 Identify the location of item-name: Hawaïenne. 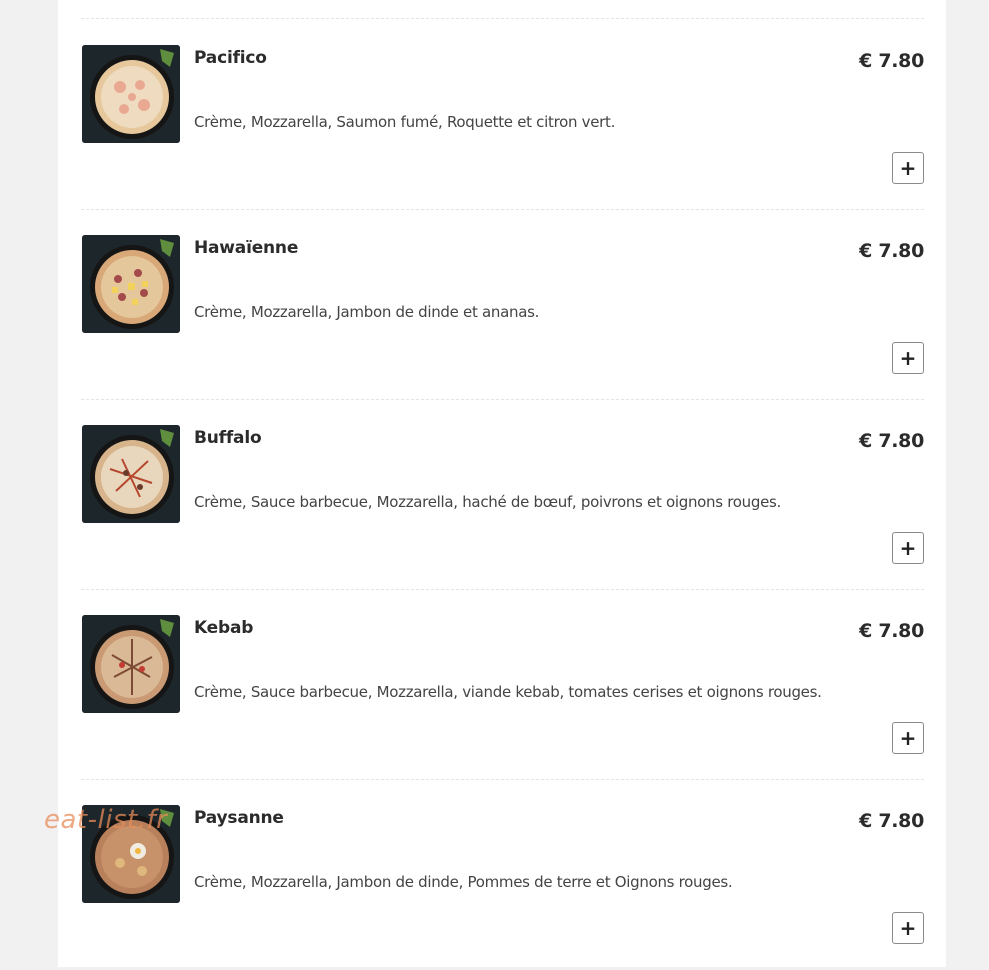
(246, 248).